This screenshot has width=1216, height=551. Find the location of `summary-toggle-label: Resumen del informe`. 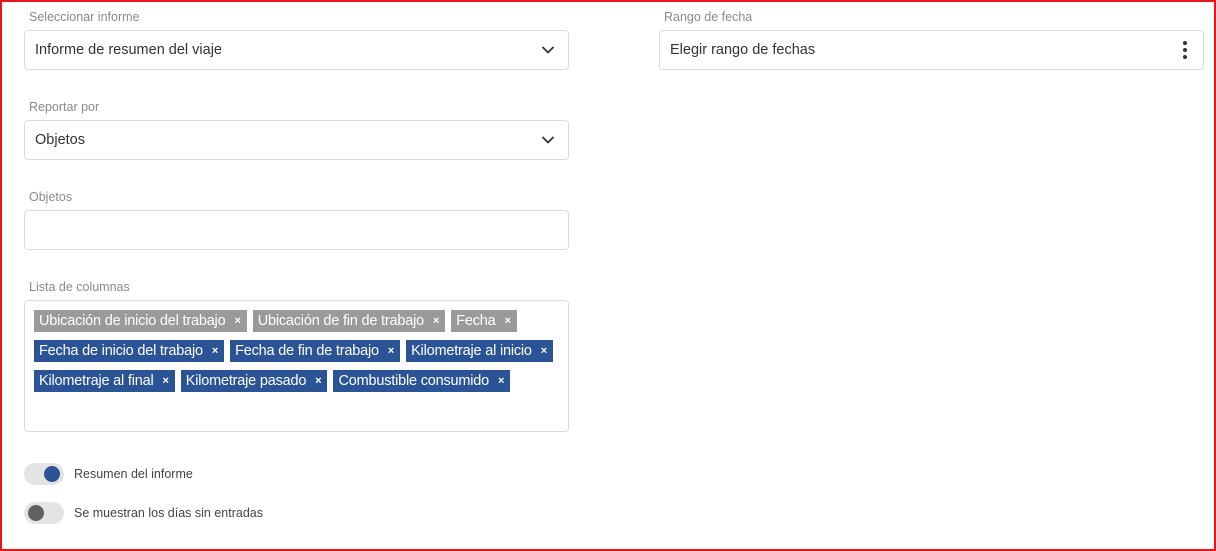

summary-toggle-label: Resumen del informe is located at coordinates (133, 474).